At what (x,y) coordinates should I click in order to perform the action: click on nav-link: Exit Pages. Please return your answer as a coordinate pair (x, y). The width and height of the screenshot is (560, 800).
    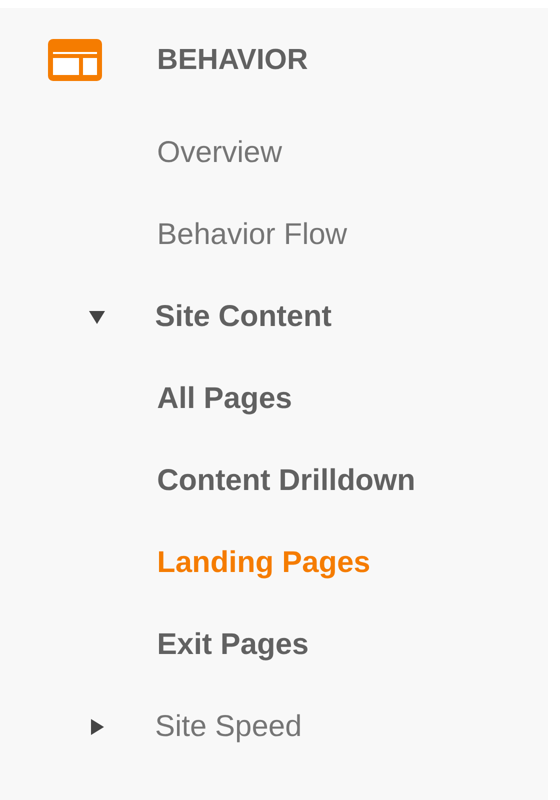
    Looking at the image, I should click on (233, 645).